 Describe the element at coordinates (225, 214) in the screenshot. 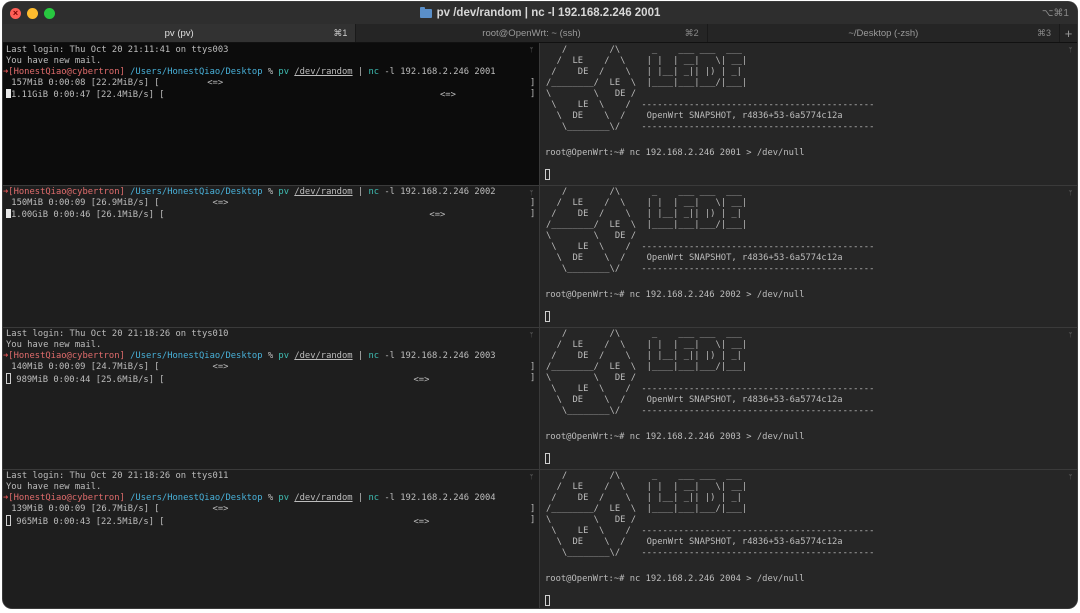

I see `progress-line-2: 1.00GiB 0:00:46 [26.1MiB/s] [ <=>` at that location.